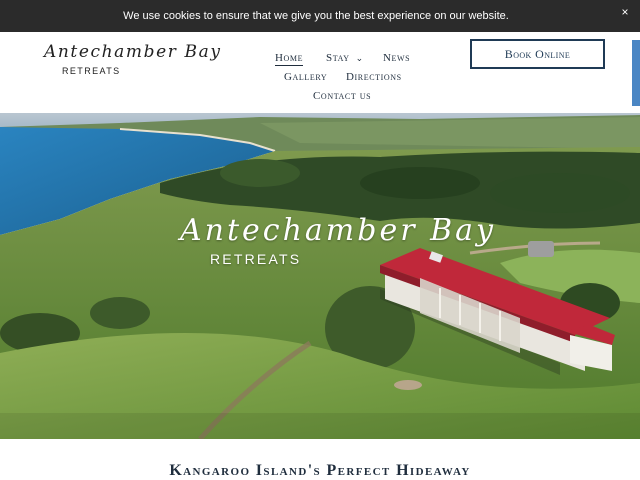 The height and width of the screenshot is (480, 640). What do you see at coordinates (320, 470) in the screenshot?
I see `page-tagline: Kangaroo Island's Perfect Hideaway` at bounding box center [320, 470].